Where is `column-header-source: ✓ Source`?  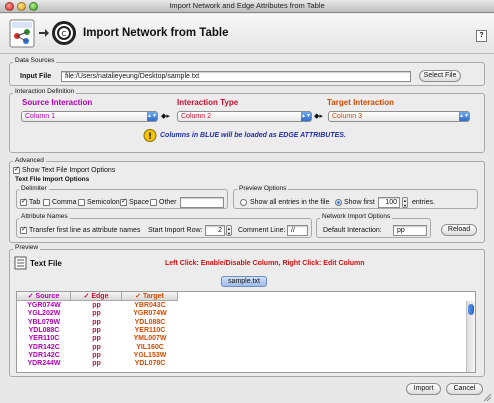 column-header-source: ✓ Source is located at coordinates (44, 296).